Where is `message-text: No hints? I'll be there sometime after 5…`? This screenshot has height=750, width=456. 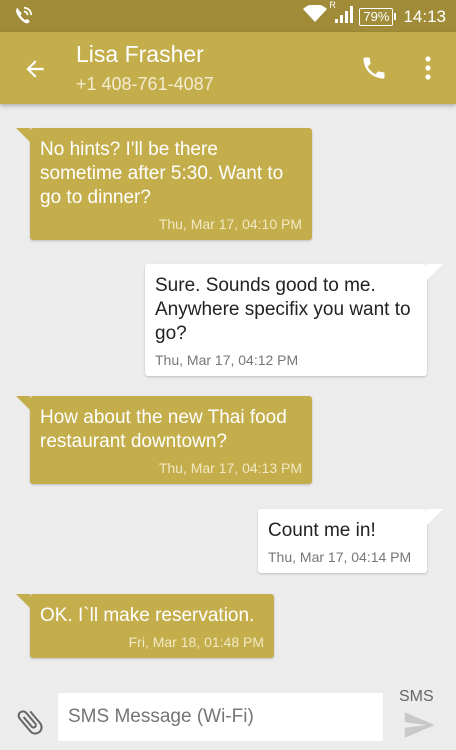
message-text: No hints? I'll be there sometime after 5… is located at coordinates (162, 173).